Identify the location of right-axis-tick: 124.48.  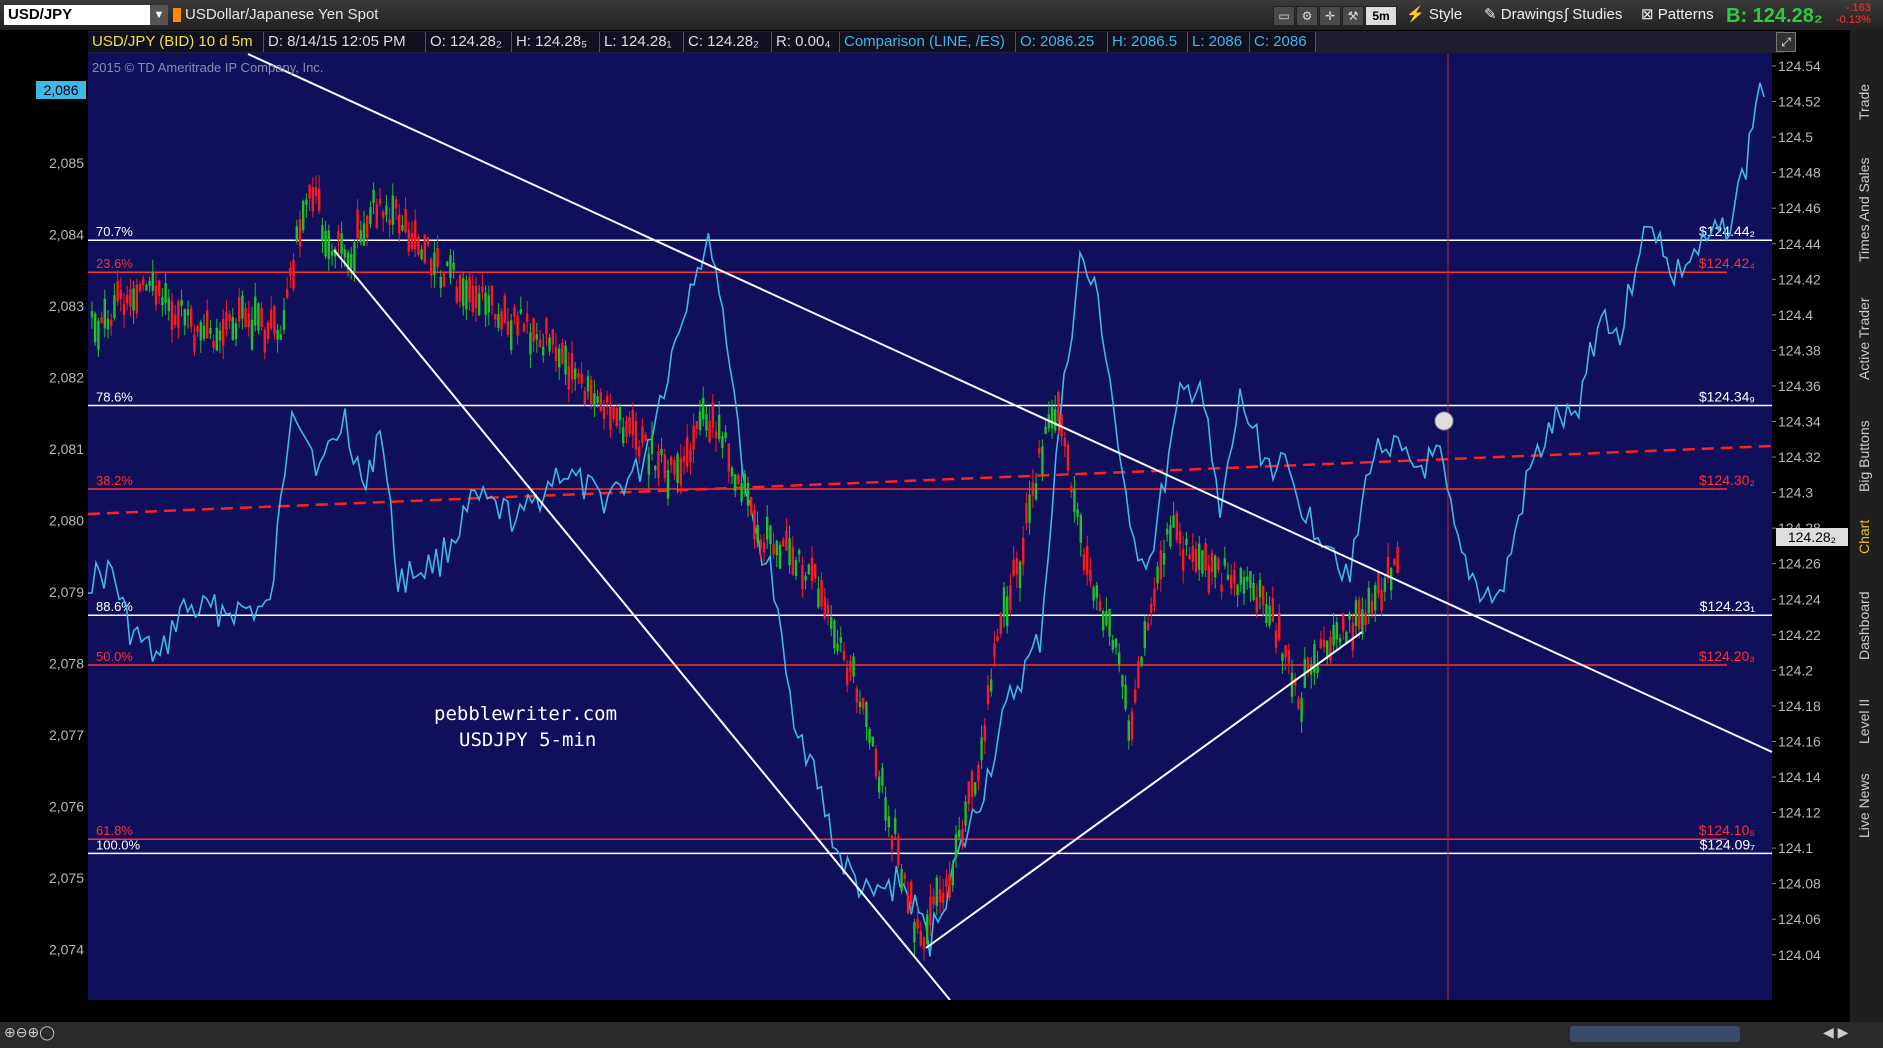
(1799, 173).